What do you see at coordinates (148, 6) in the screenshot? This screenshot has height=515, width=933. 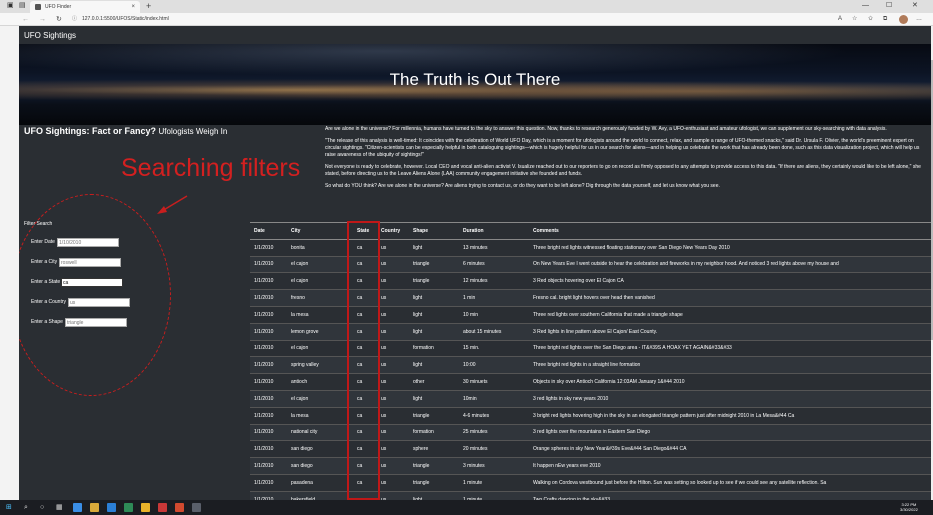 I see `new-tab-button: +` at bounding box center [148, 6].